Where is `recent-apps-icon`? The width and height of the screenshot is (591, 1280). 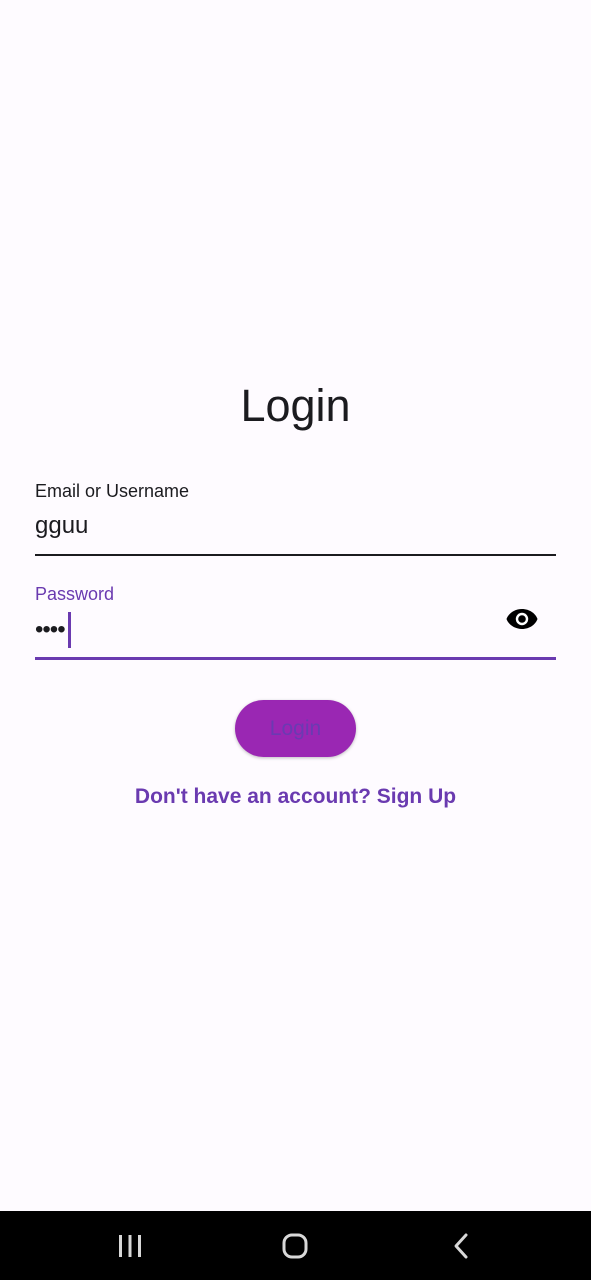
recent-apps-icon is located at coordinates (130, 1246).